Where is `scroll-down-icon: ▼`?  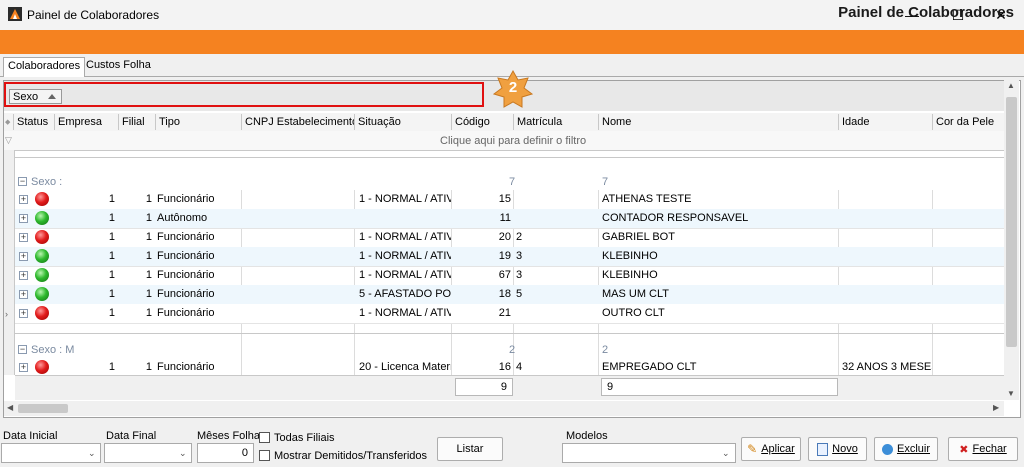
scroll-down-icon: ▼ is located at coordinates (1011, 393).